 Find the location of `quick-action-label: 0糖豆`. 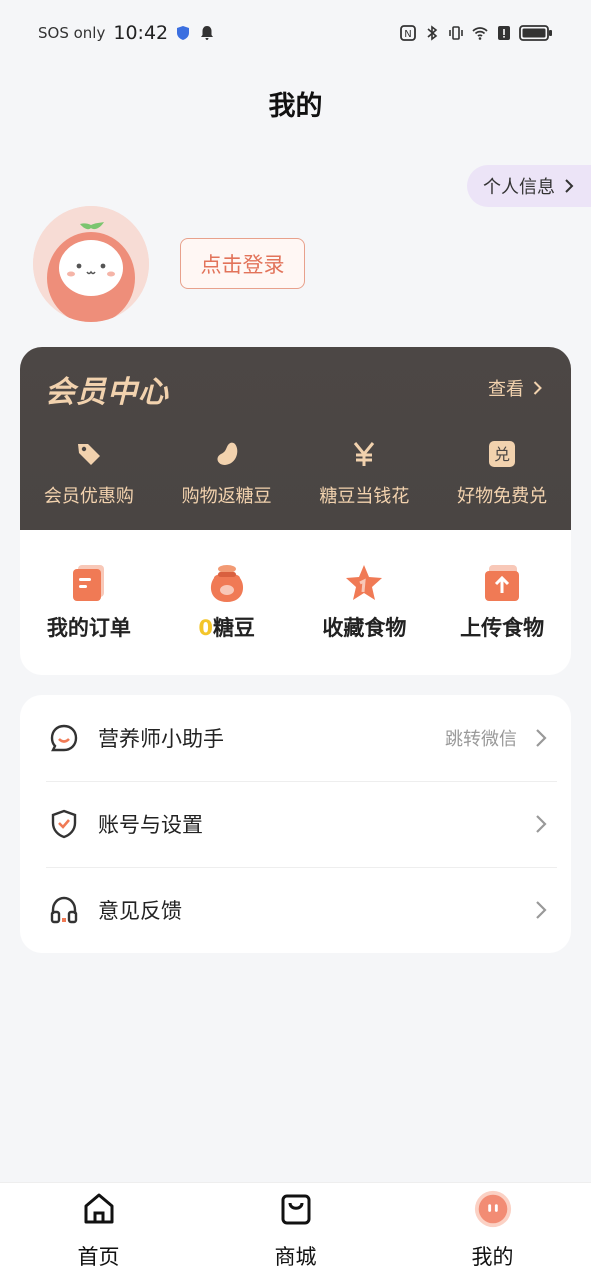

quick-action-label: 0糖豆 is located at coordinates (226, 627).